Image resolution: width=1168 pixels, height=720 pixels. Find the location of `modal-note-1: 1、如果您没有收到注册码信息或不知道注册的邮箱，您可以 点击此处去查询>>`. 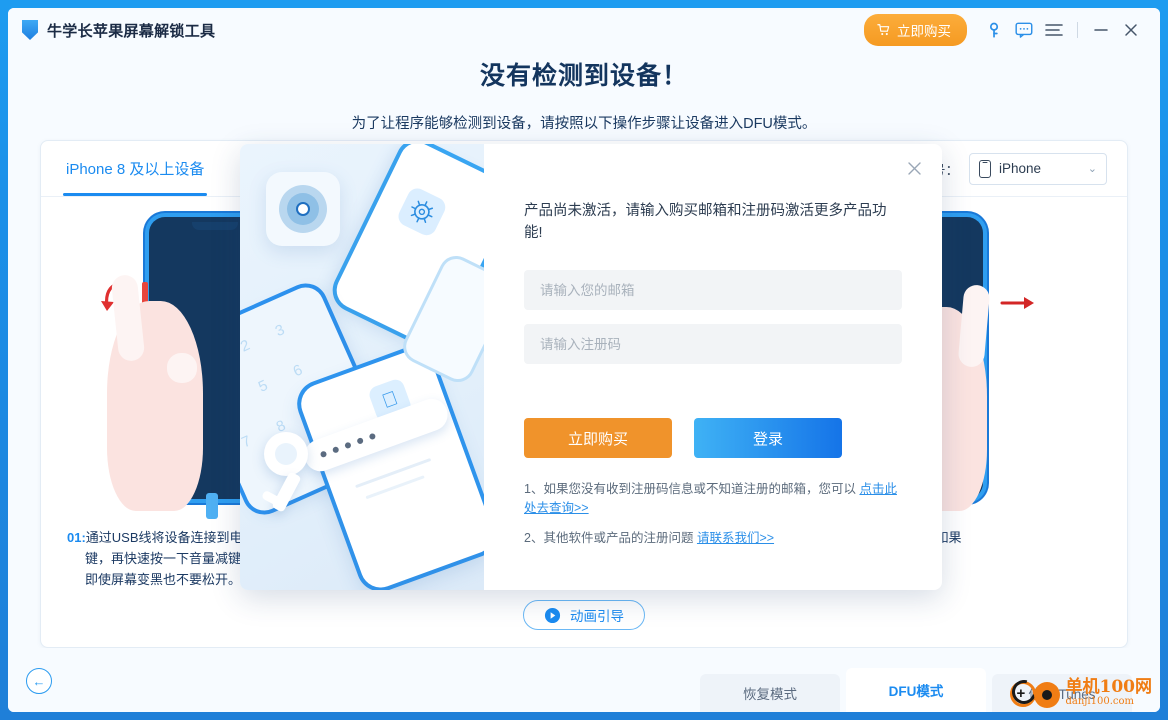

modal-note-1: 1、如果您没有收到注册码信息或不知道注册的邮箱，您可以 点击此处去查询>> is located at coordinates (713, 499).